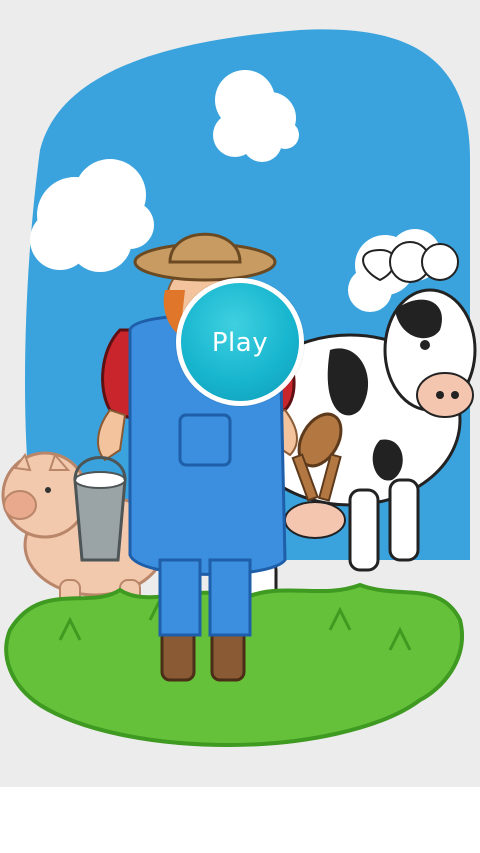 The image size is (480, 853). What do you see at coordinates (240, 820) in the screenshot?
I see `bottom-blank-area` at bounding box center [240, 820].